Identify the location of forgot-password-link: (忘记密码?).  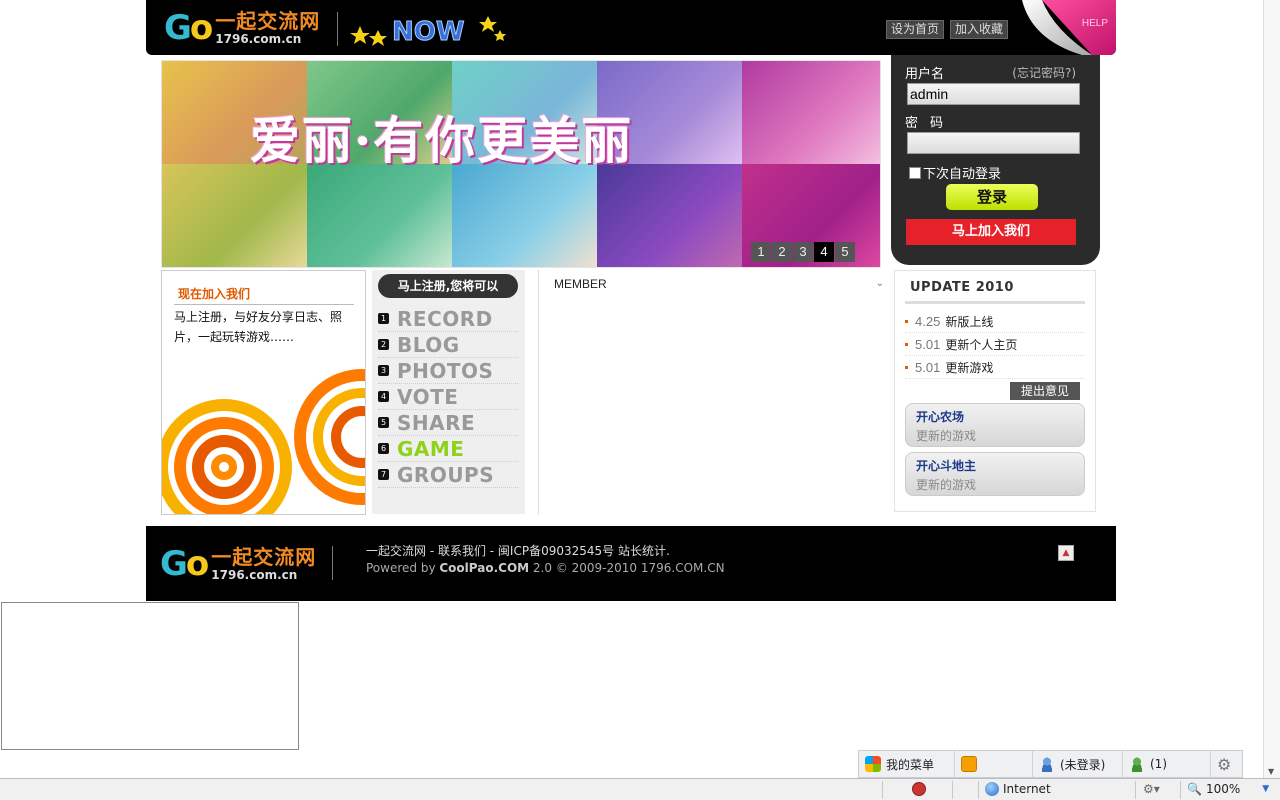
(1044, 72).